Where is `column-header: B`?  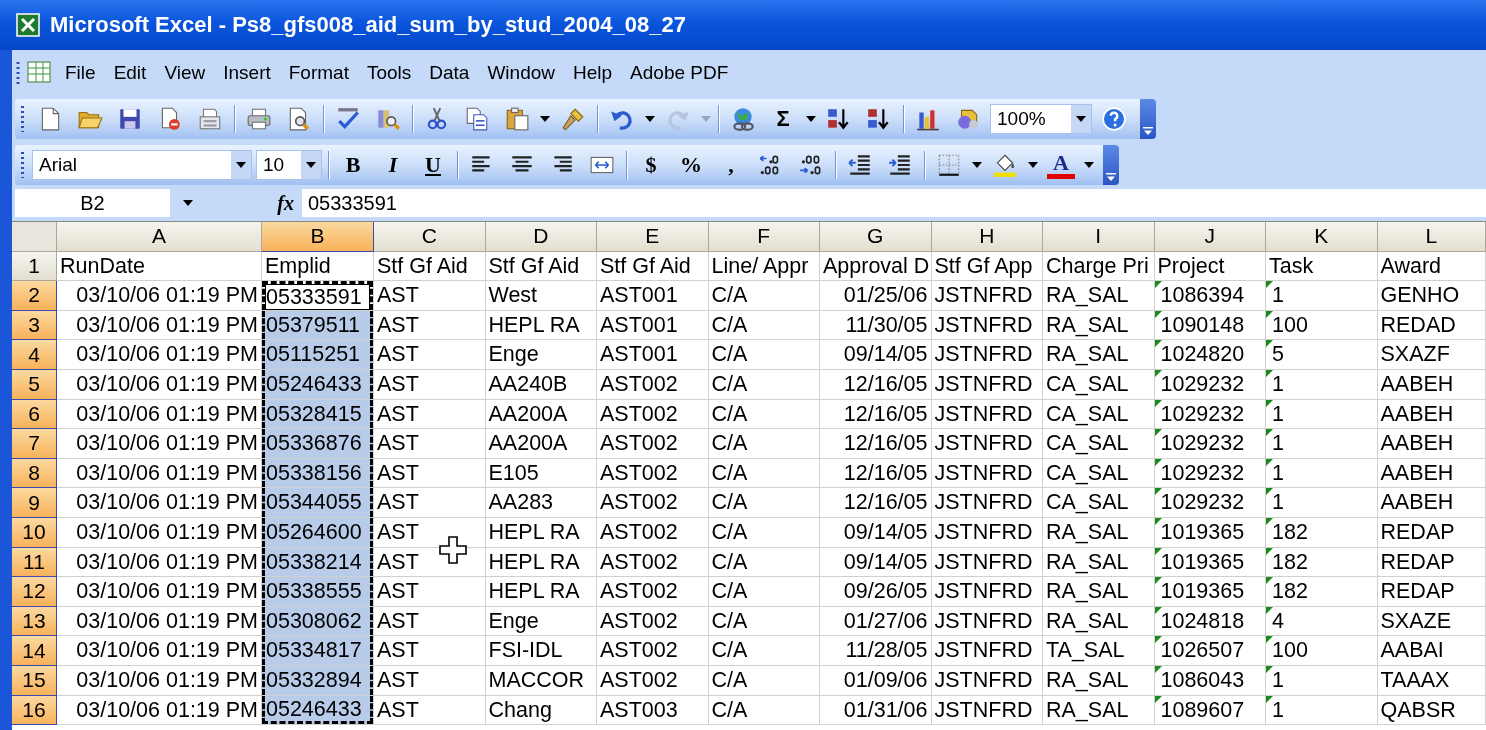
column-header: B is located at coordinates (318, 237).